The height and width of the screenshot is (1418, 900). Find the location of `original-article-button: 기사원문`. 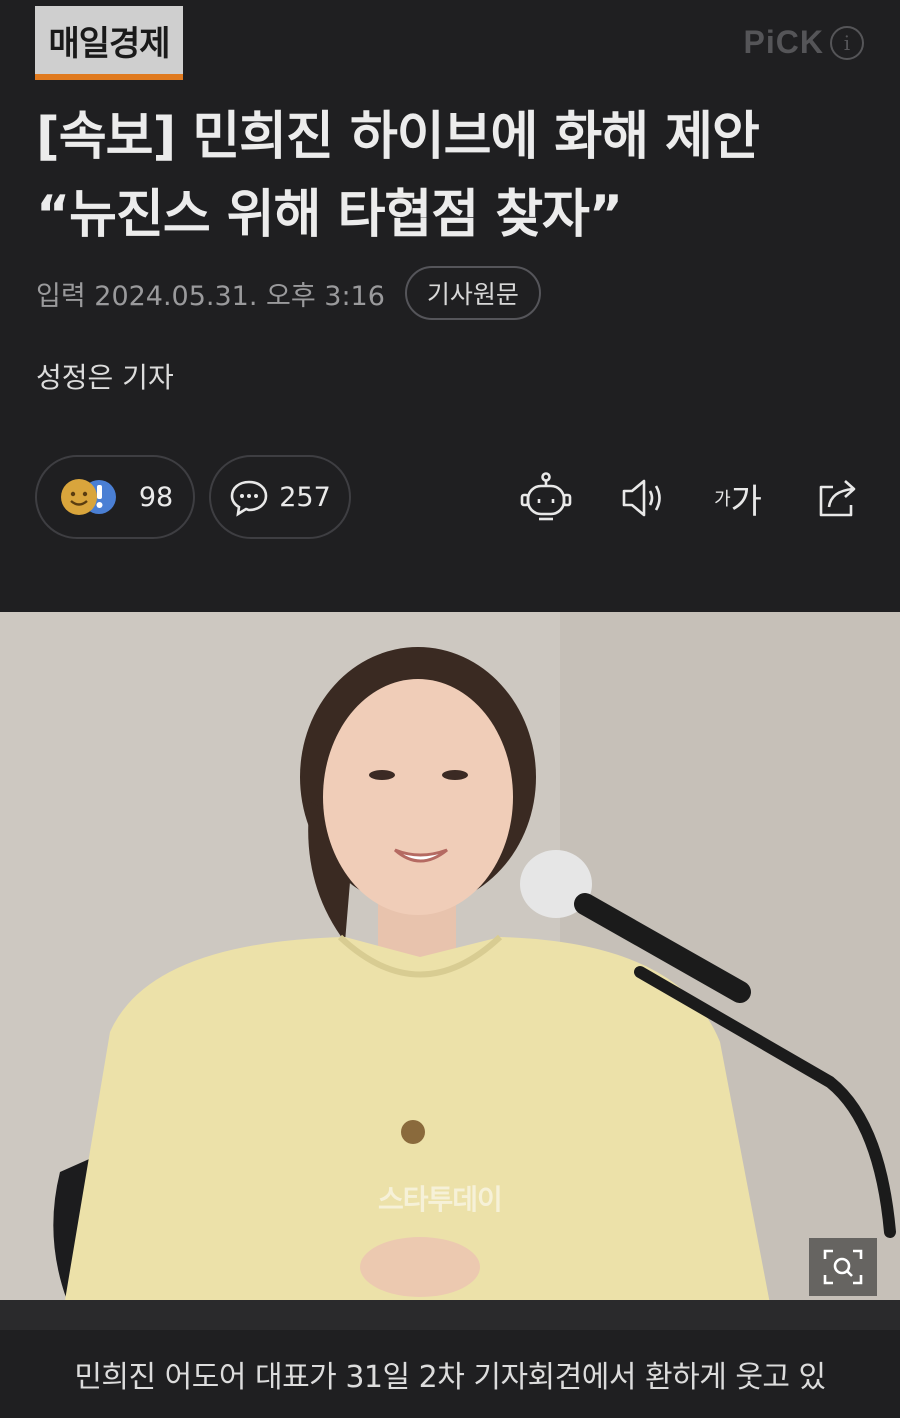

original-article-button: 기사원문 is located at coordinates (472, 293).